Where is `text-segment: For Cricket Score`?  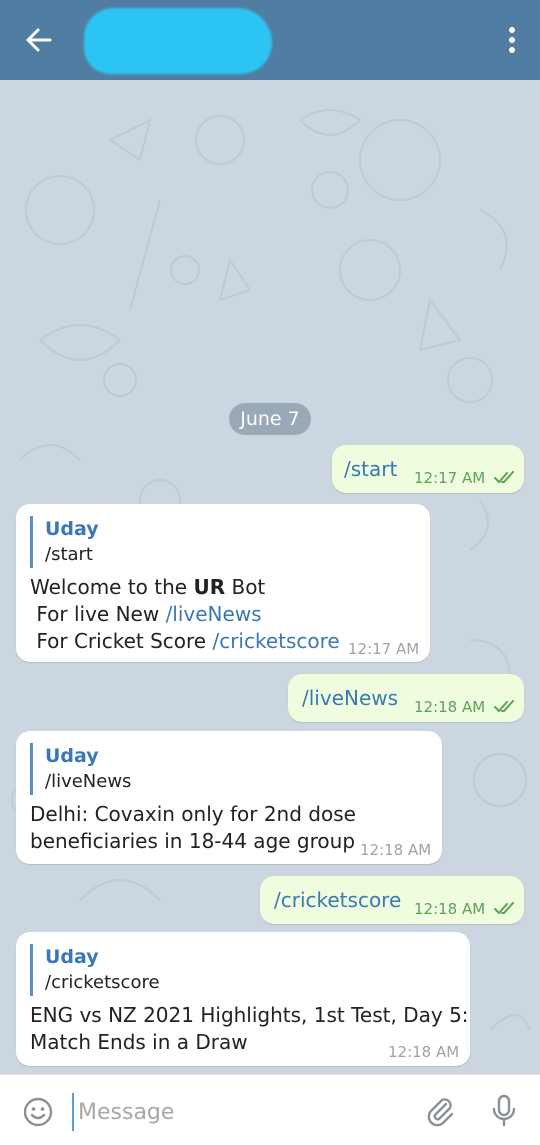 text-segment: For Cricket Score is located at coordinates (121, 641).